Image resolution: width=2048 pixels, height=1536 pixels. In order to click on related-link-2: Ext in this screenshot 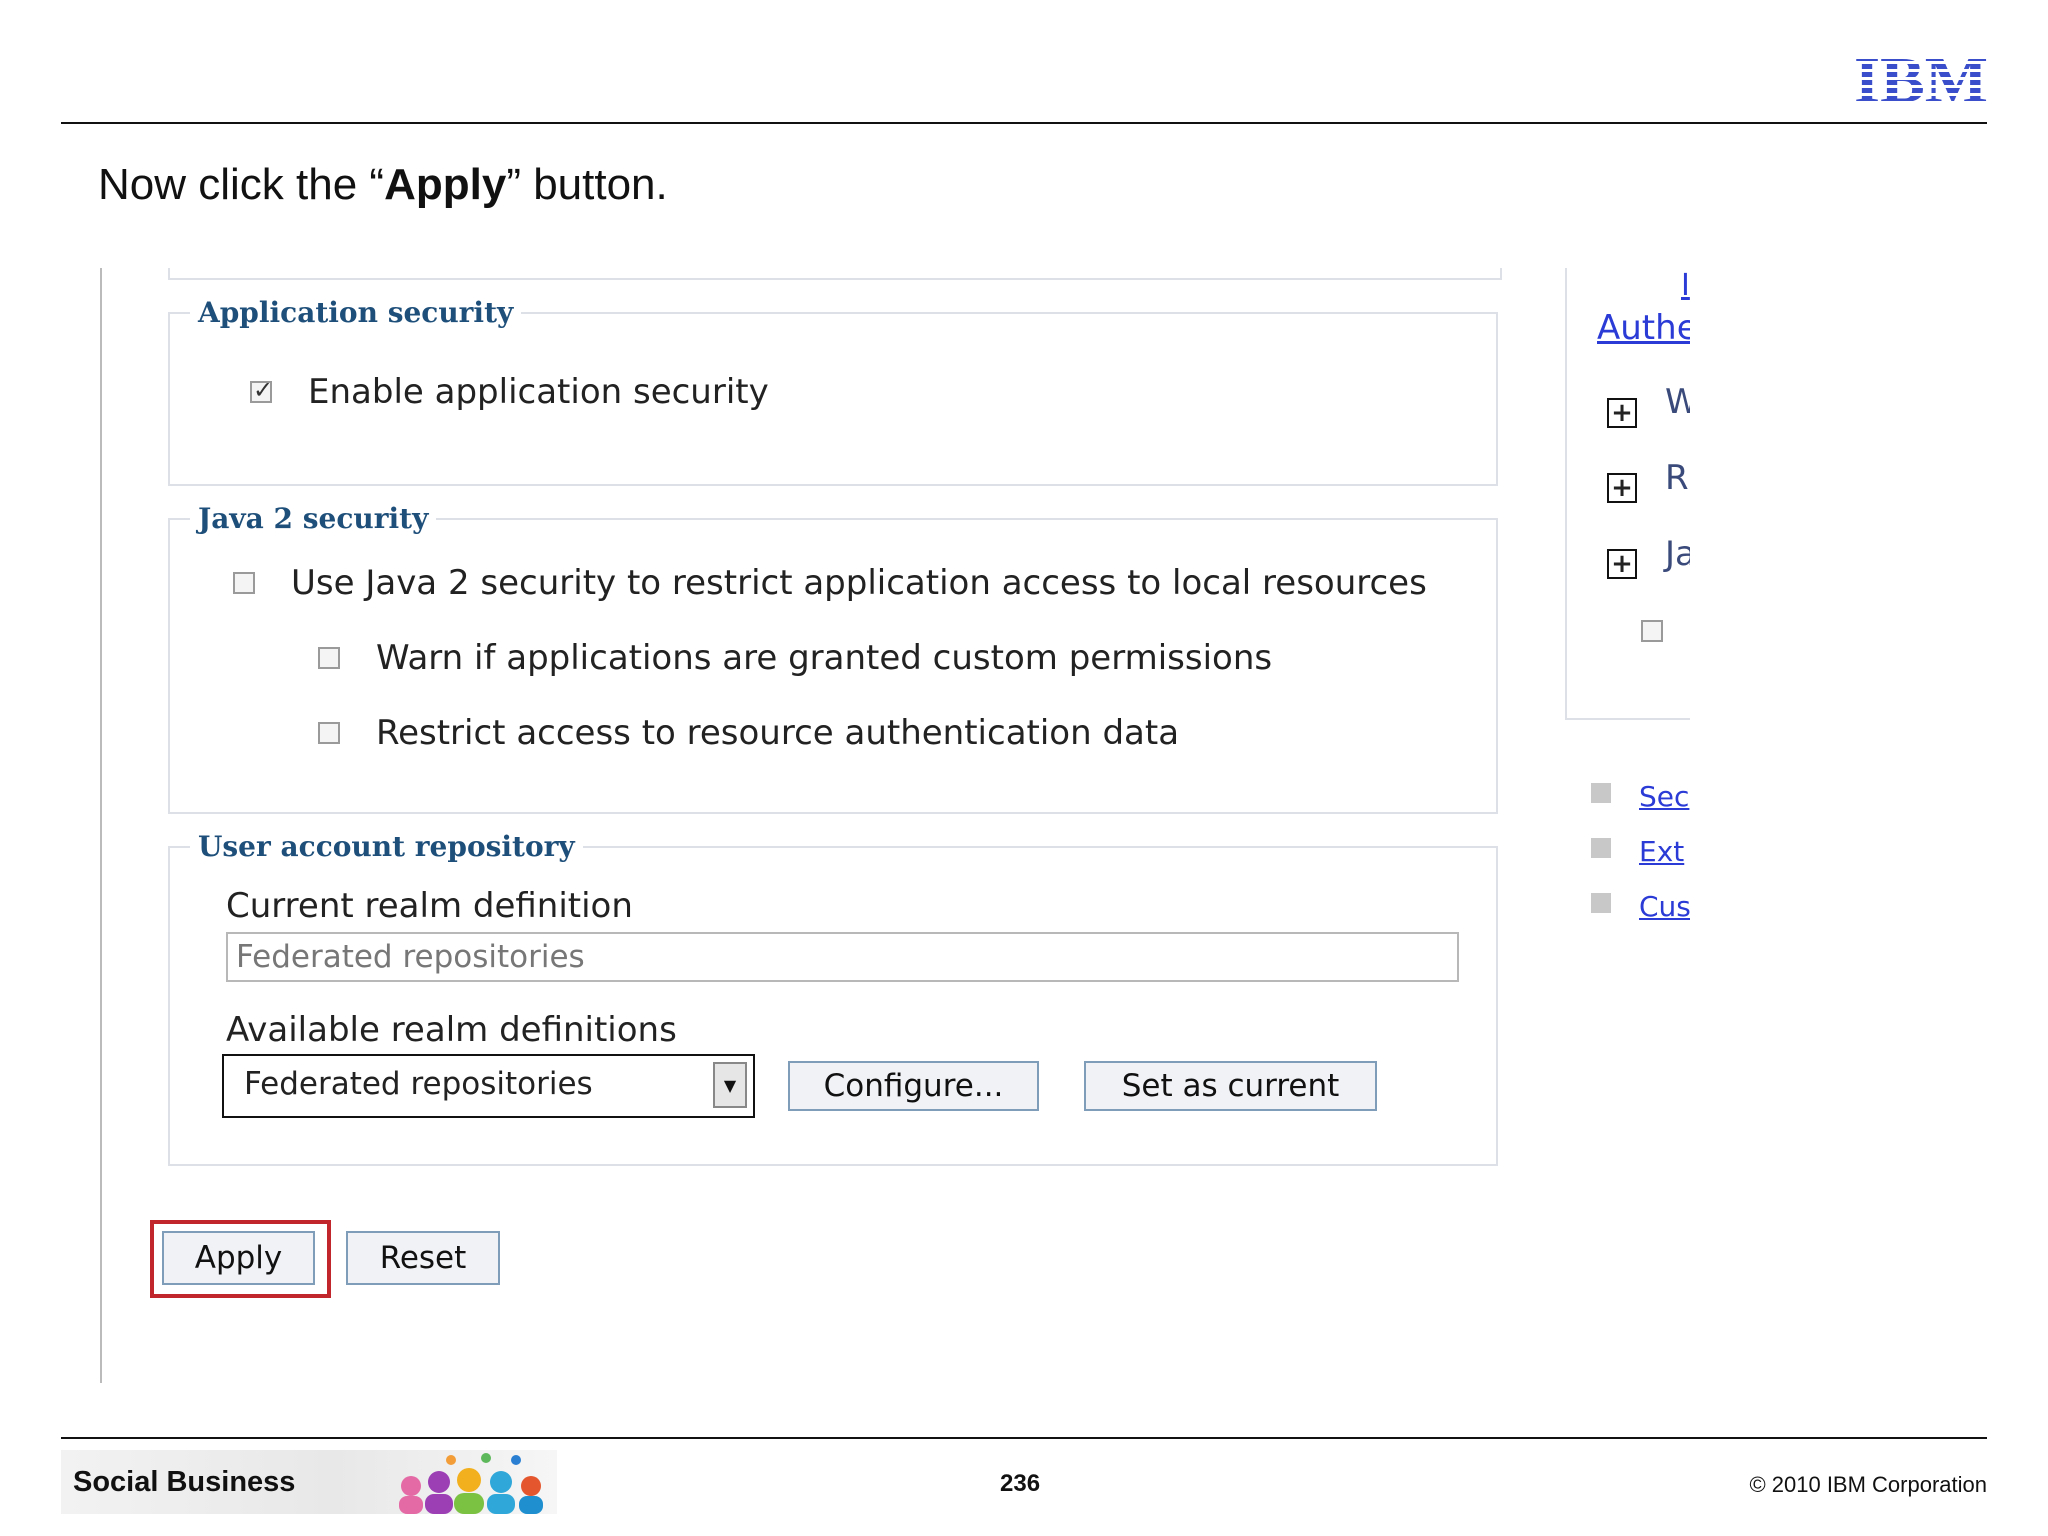, I will do `click(1661, 851)`.